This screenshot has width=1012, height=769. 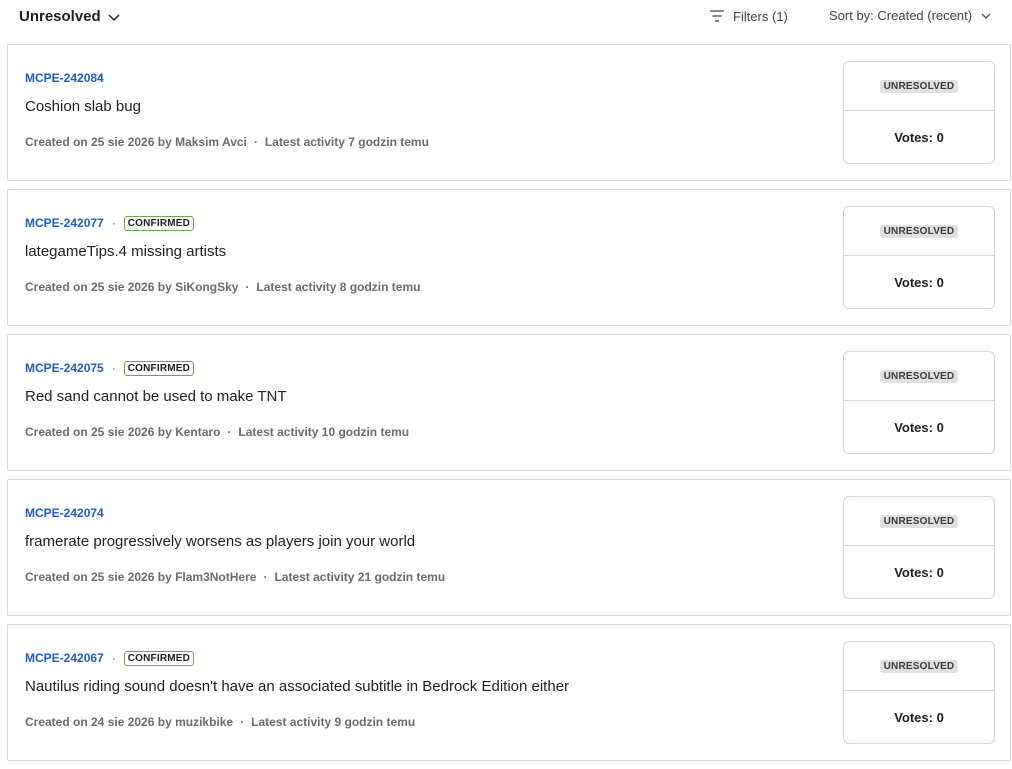 What do you see at coordinates (64, 658) in the screenshot?
I see `issue-key-link: MCPE-242067` at bounding box center [64, 658].